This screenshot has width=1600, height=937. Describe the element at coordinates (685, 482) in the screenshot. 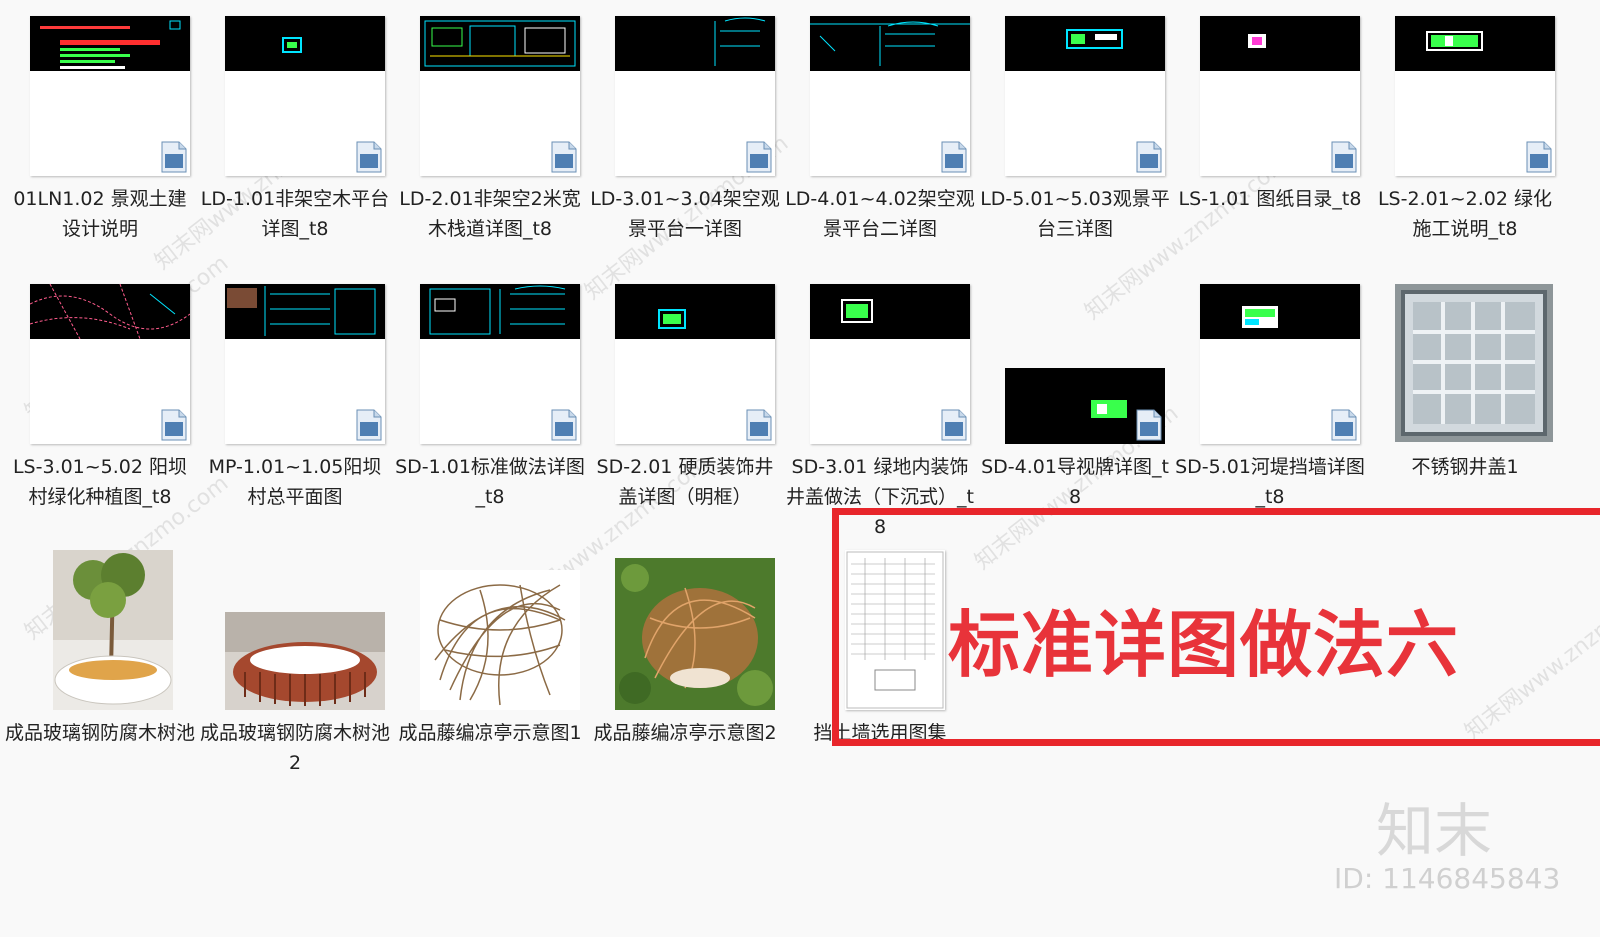

I see `file-label: SD-2.01 硬质装饰井盖详图（明框）` at that location.